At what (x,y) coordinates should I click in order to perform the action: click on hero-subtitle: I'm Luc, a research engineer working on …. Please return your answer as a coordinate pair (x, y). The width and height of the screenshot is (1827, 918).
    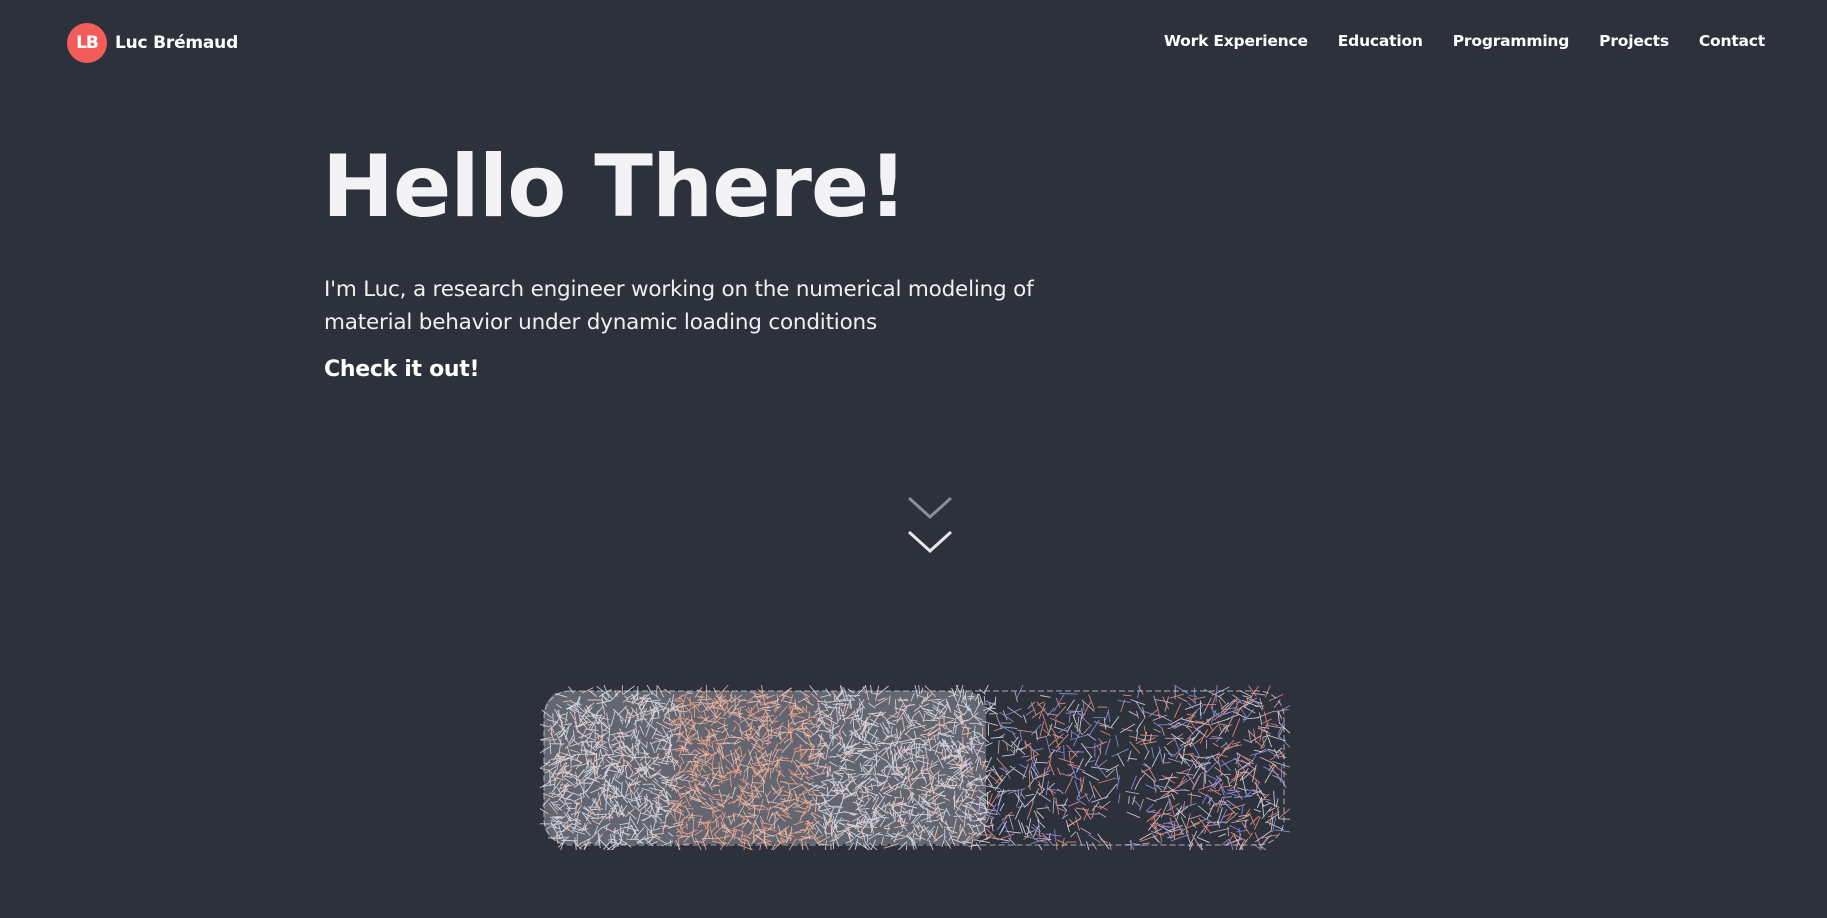
    Looking at the image, I should click on (679, 306).